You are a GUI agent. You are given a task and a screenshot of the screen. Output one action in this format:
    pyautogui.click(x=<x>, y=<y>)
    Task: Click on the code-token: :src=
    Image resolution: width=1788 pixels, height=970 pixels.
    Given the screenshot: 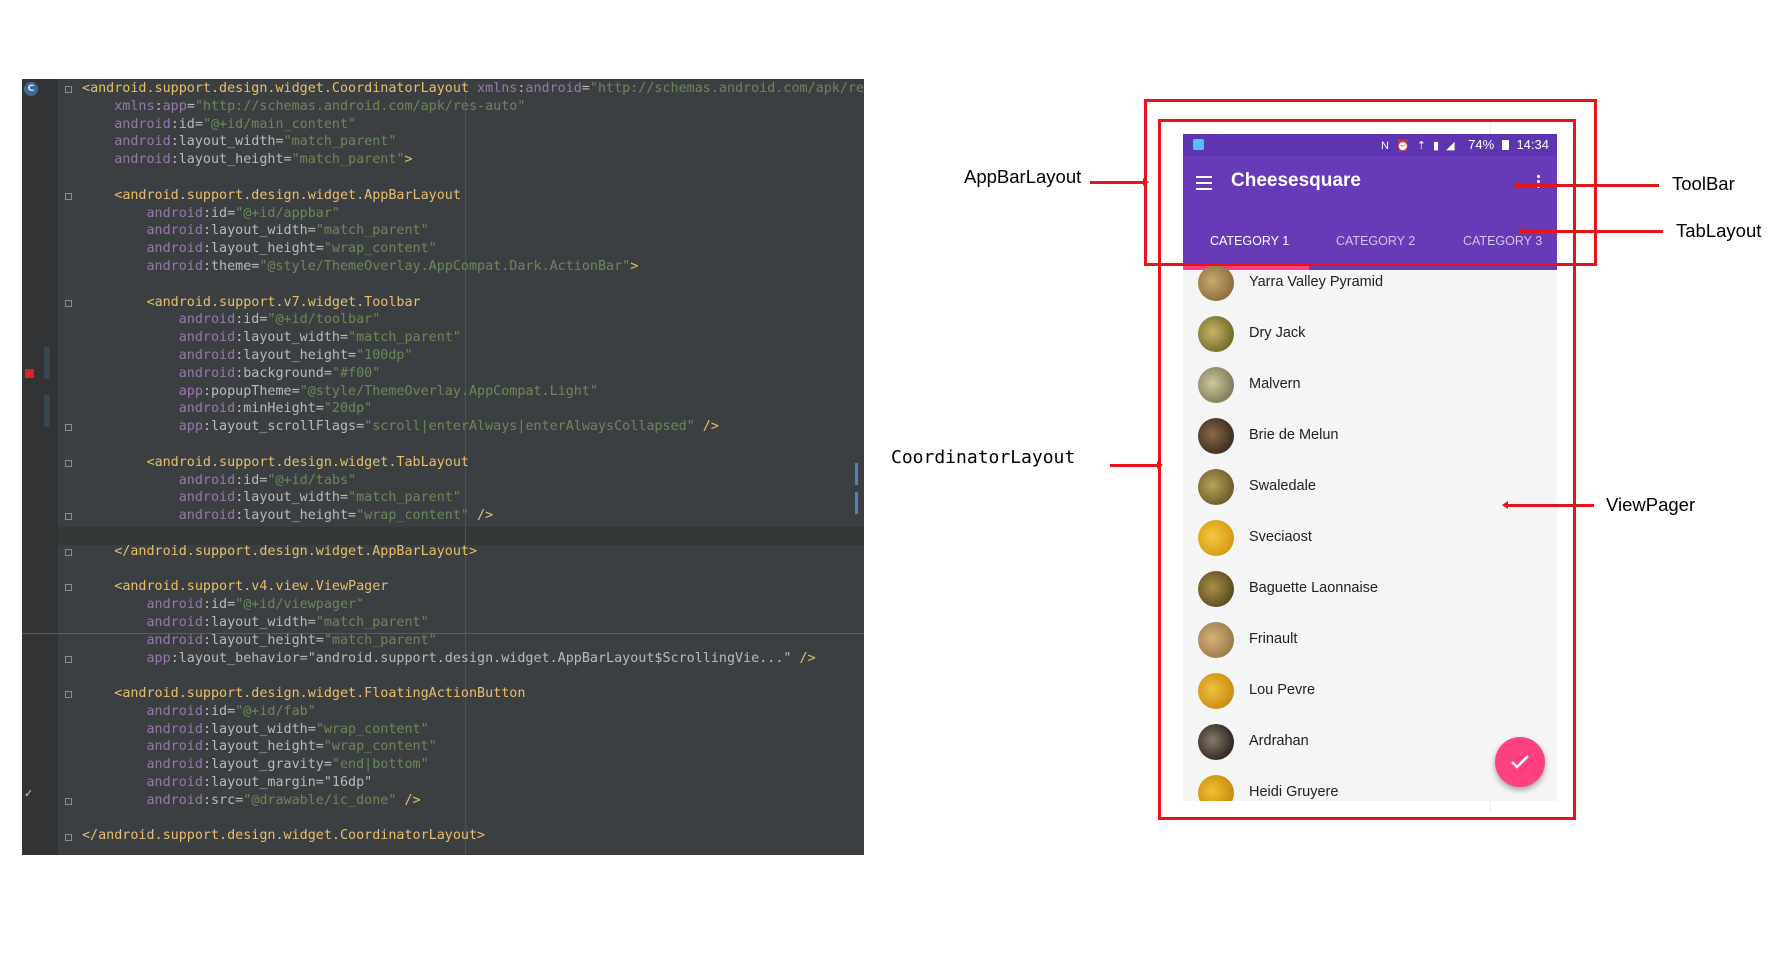 What is the action you would take?
    pyautogui.click(x=223, y=800)
    